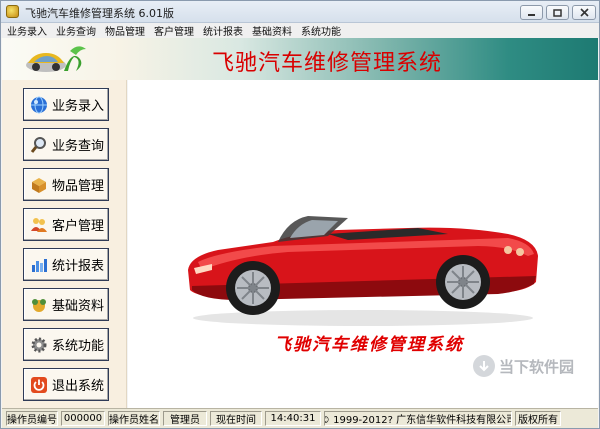  Describe the element at coordinates (537, 366) in the screenshot. I see `watermark-text: 当下软件园` at that location.